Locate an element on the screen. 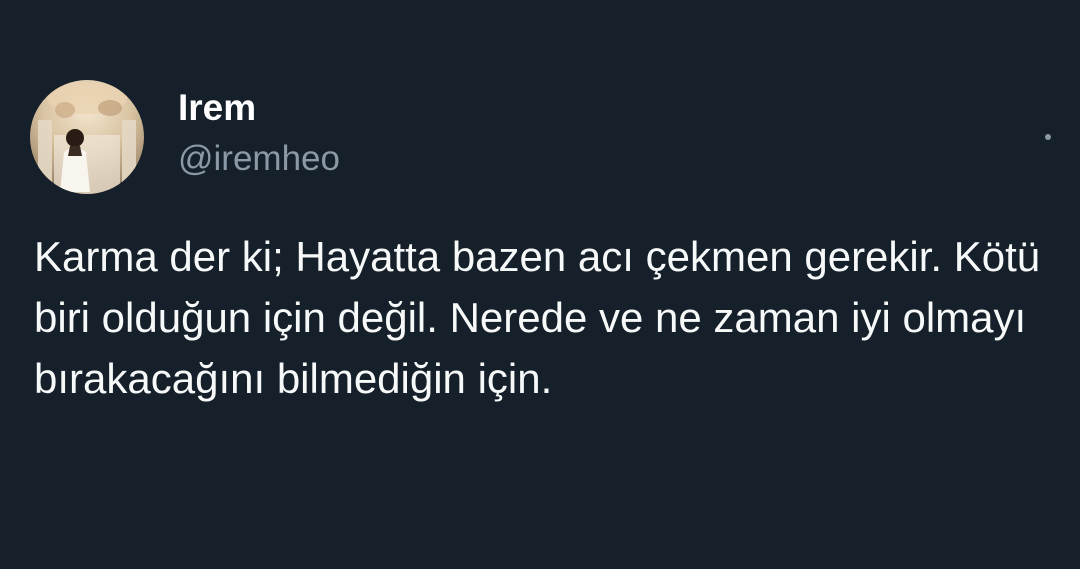 This screenshot has height=569, width=1080. display-name: Irem is located at coordinates (217, 108).